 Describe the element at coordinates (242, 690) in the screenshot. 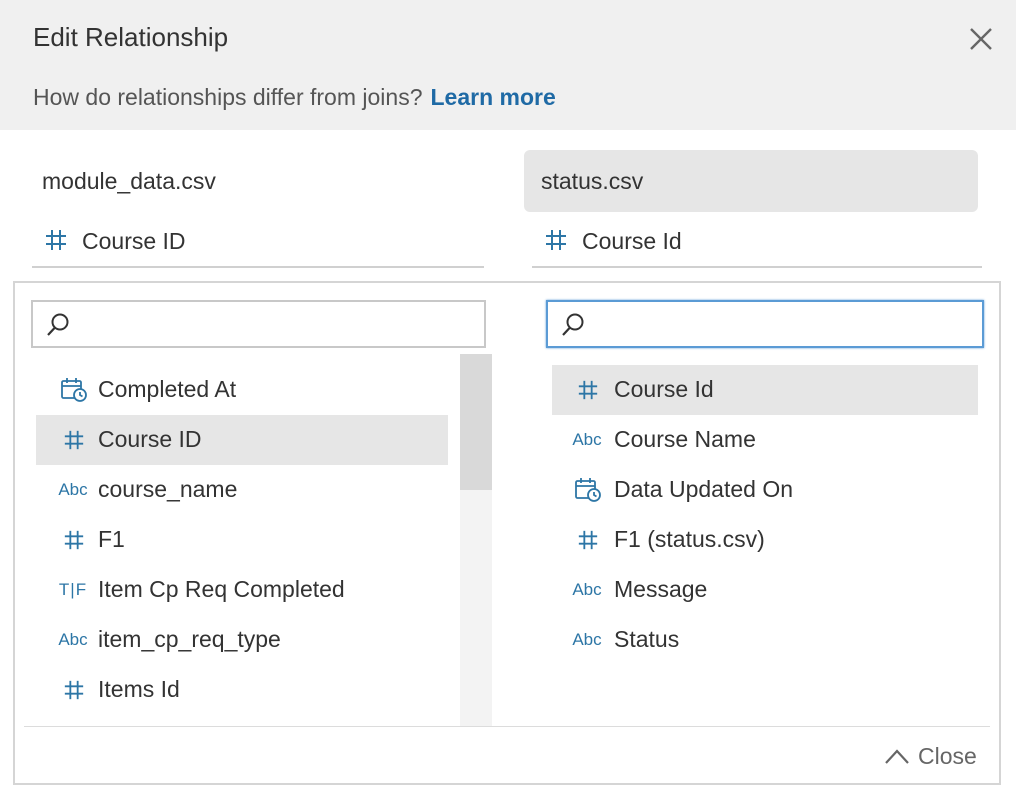

I see `left-field-item: Items Id` at that location.